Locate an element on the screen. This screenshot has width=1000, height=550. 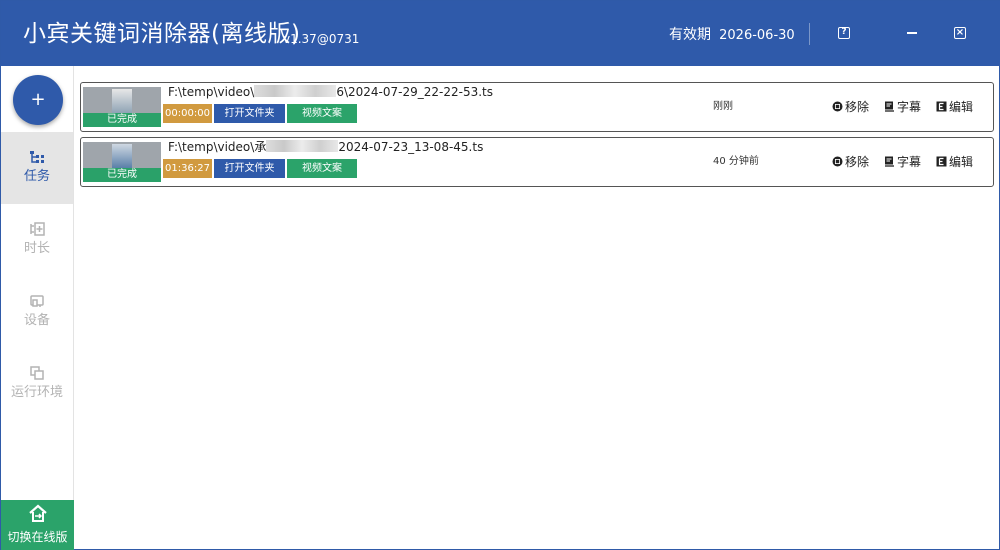
sidebar-item-duration: 时长 is located at coordinates (37, 240).